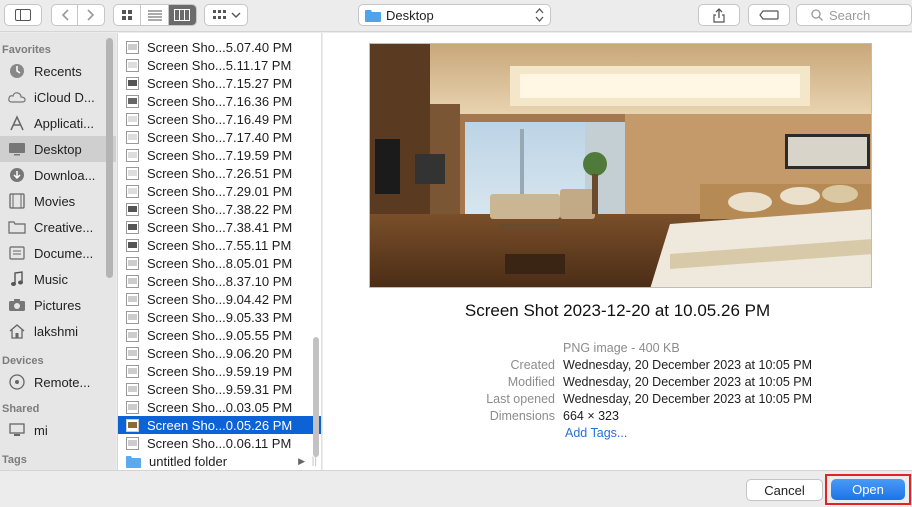  I want to click on open-button: Open, so click(868, 489).